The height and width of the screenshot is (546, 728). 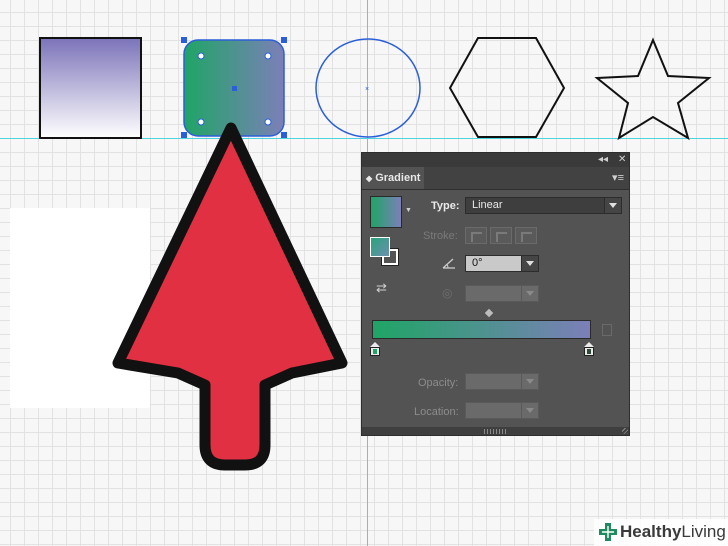 What do you see at coordinates (608, 532) in the screenshot?
I see `cross-logo-icon` at bounding box center [608, 532].